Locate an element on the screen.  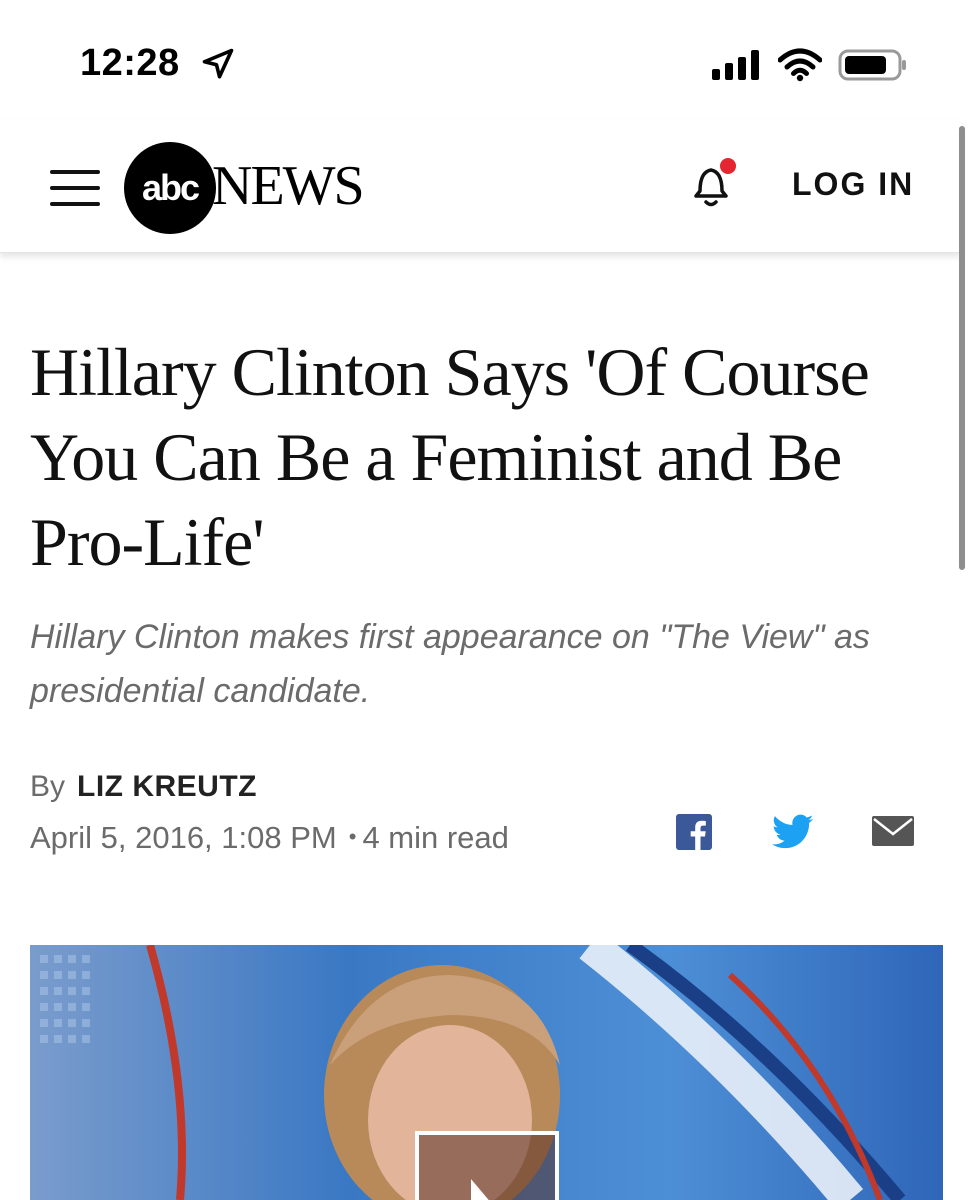
twitter-icon is located at coordinates (793, 832).